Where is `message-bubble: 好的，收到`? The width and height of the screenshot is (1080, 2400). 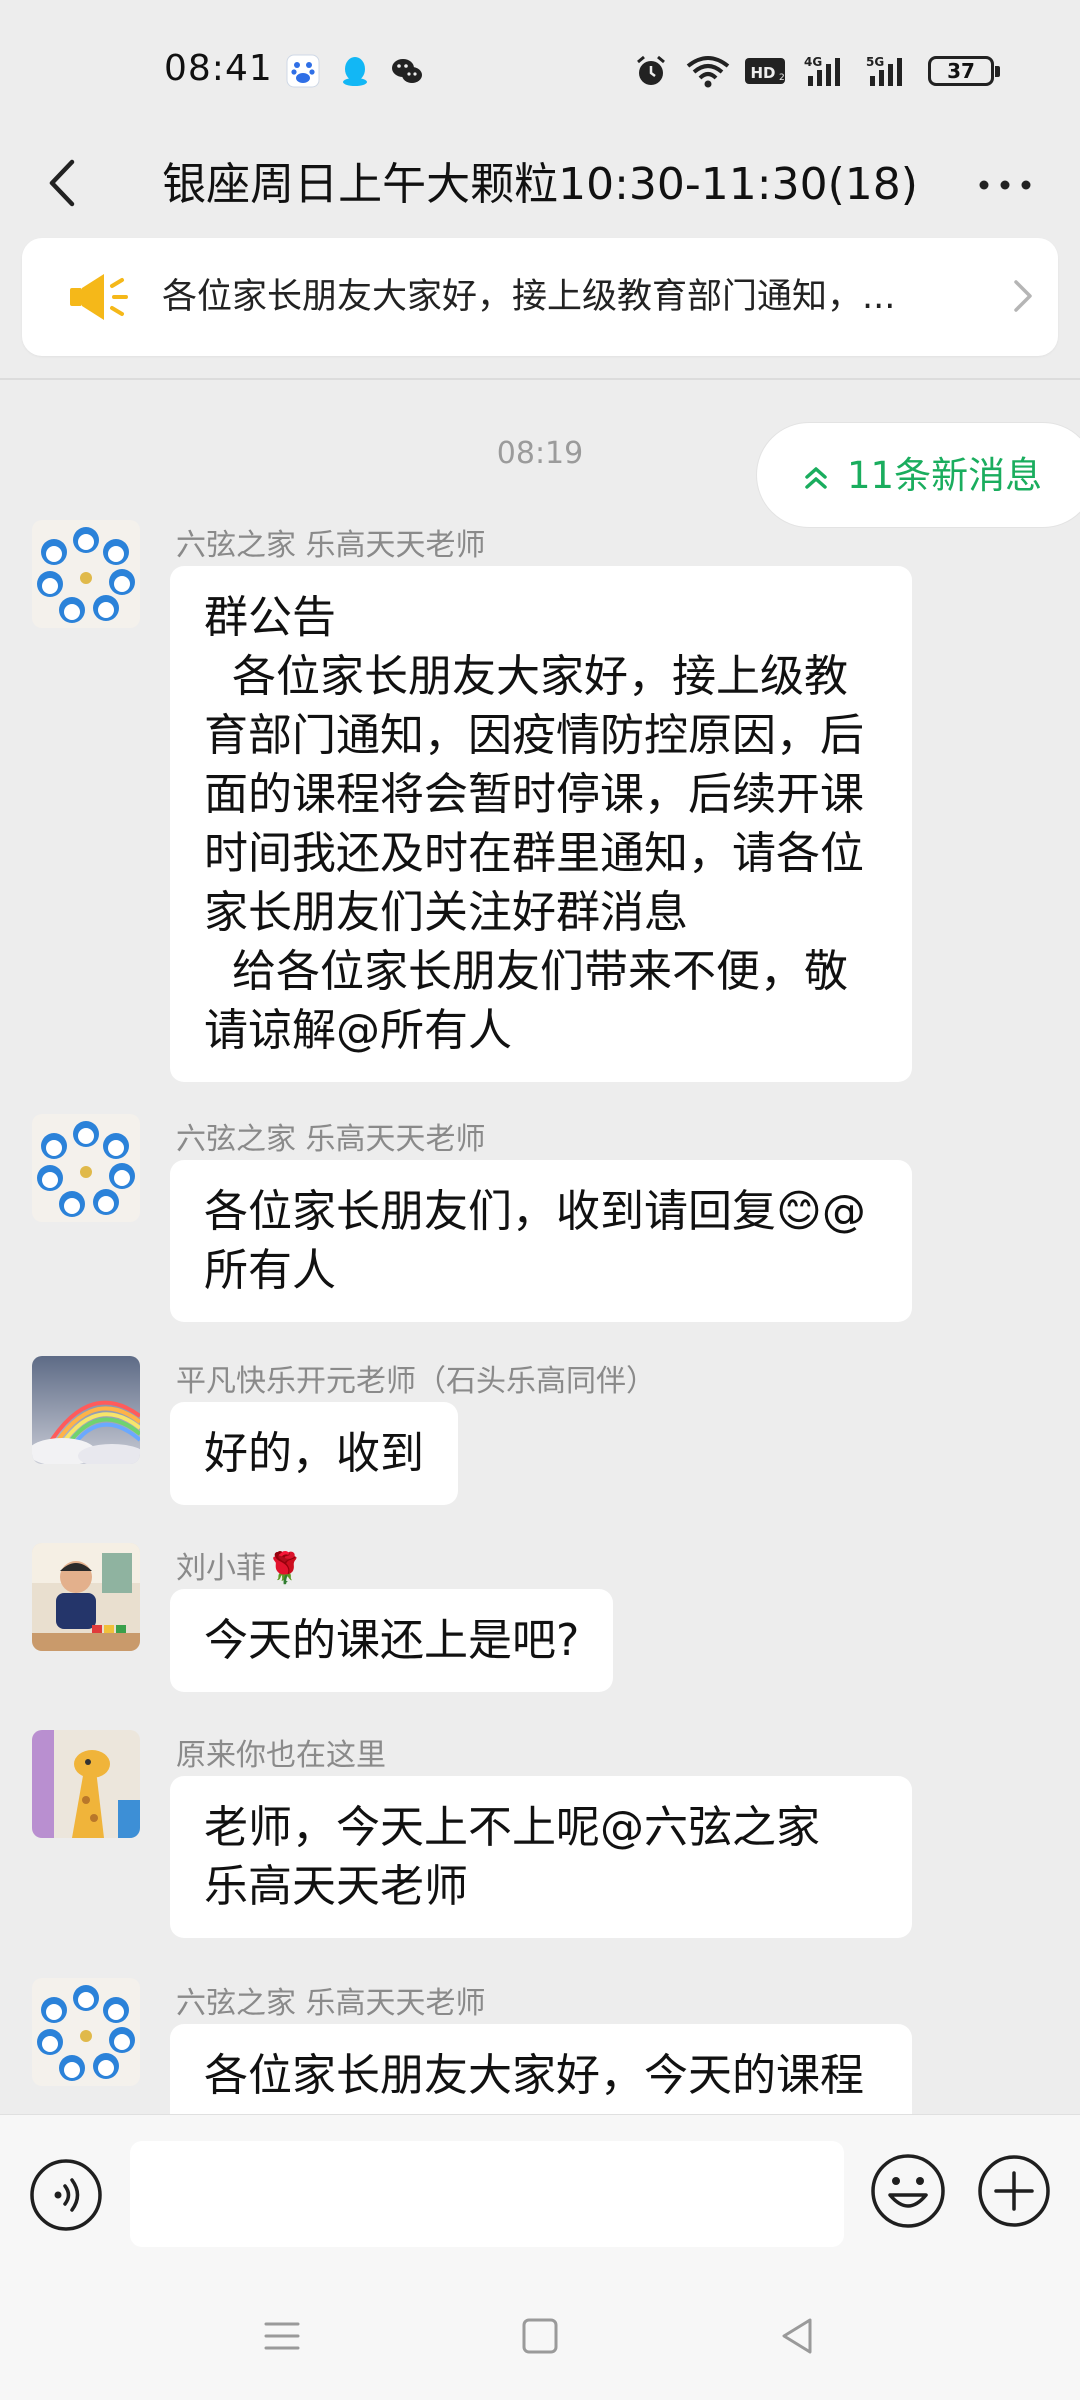
message-bubble: 好的，收到 is located at coordinates (314, 1453).